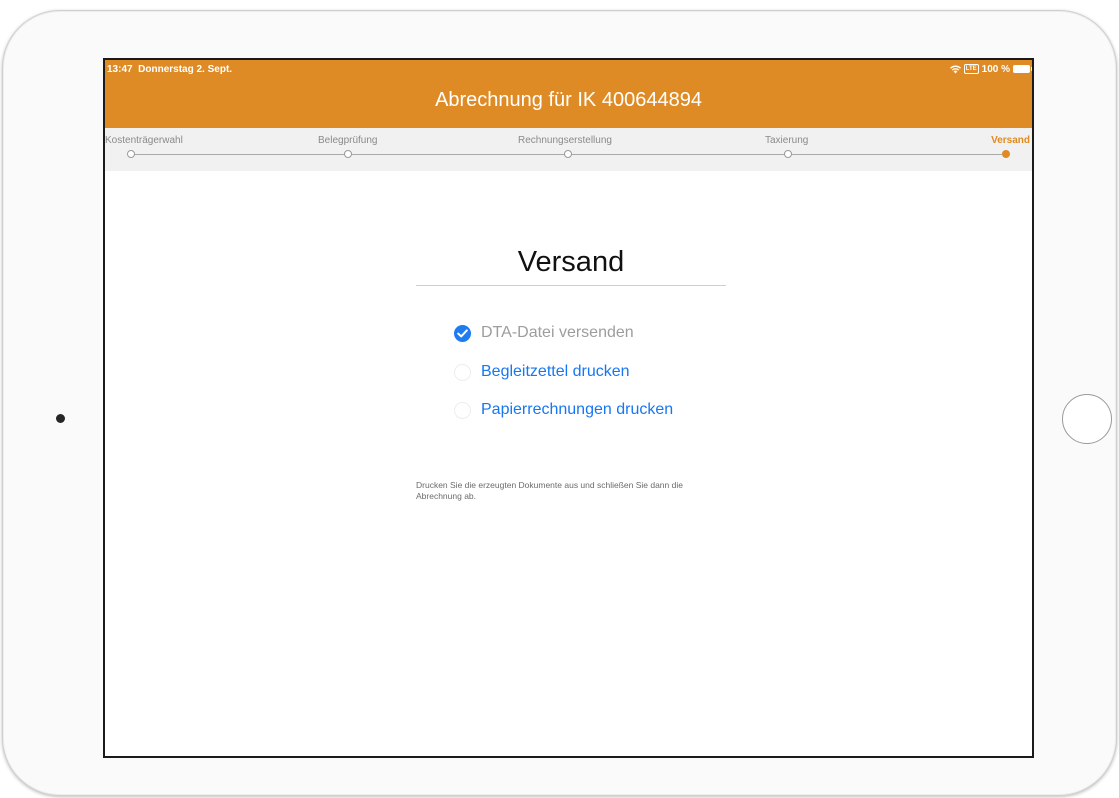 This screenshot has width=1119, height=798. I want to click on step-dot-versand, so click(1006, 154).